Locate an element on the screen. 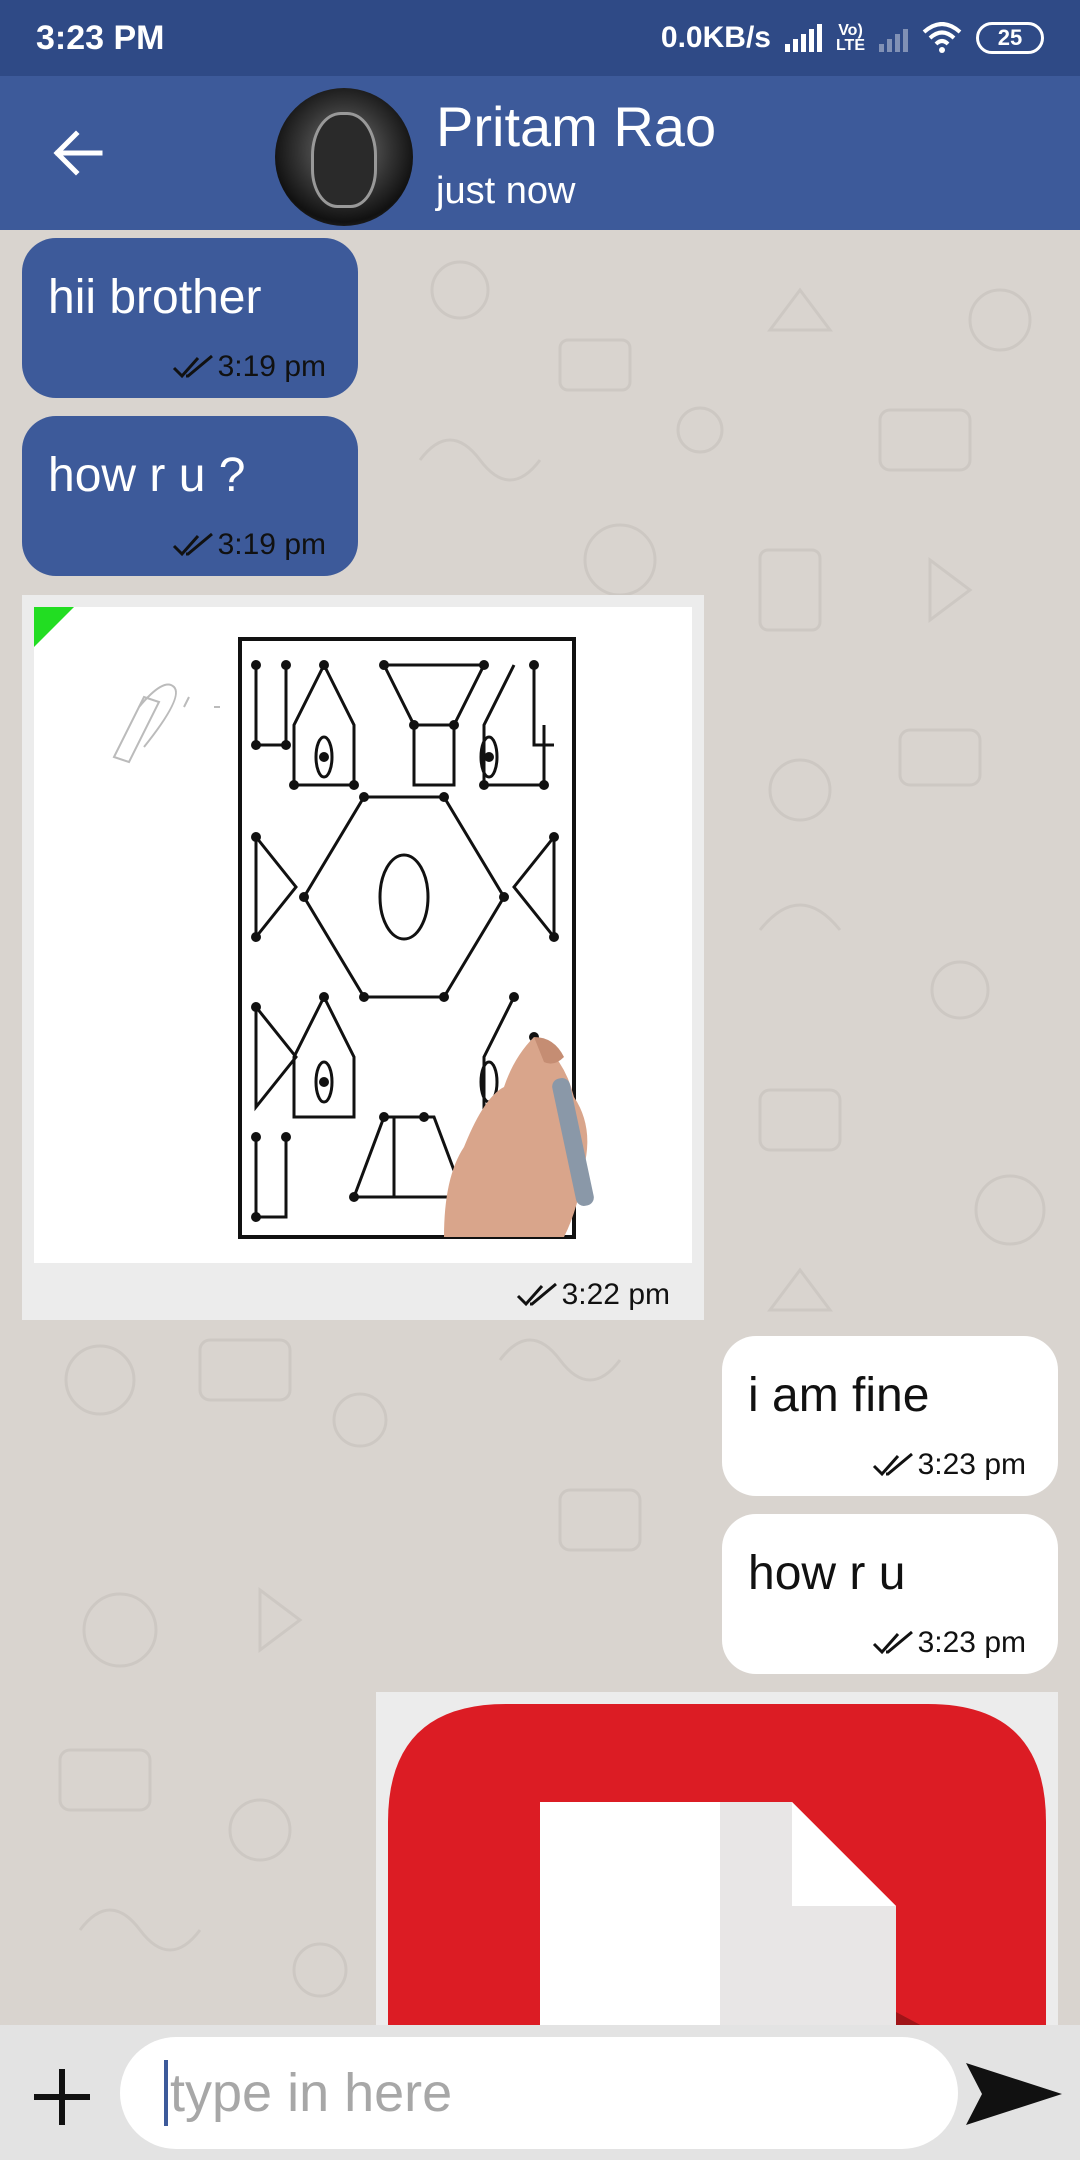 This screenshot has width=1080, height=2160. message-composer: type in here is located at coordinates (540, 2092).